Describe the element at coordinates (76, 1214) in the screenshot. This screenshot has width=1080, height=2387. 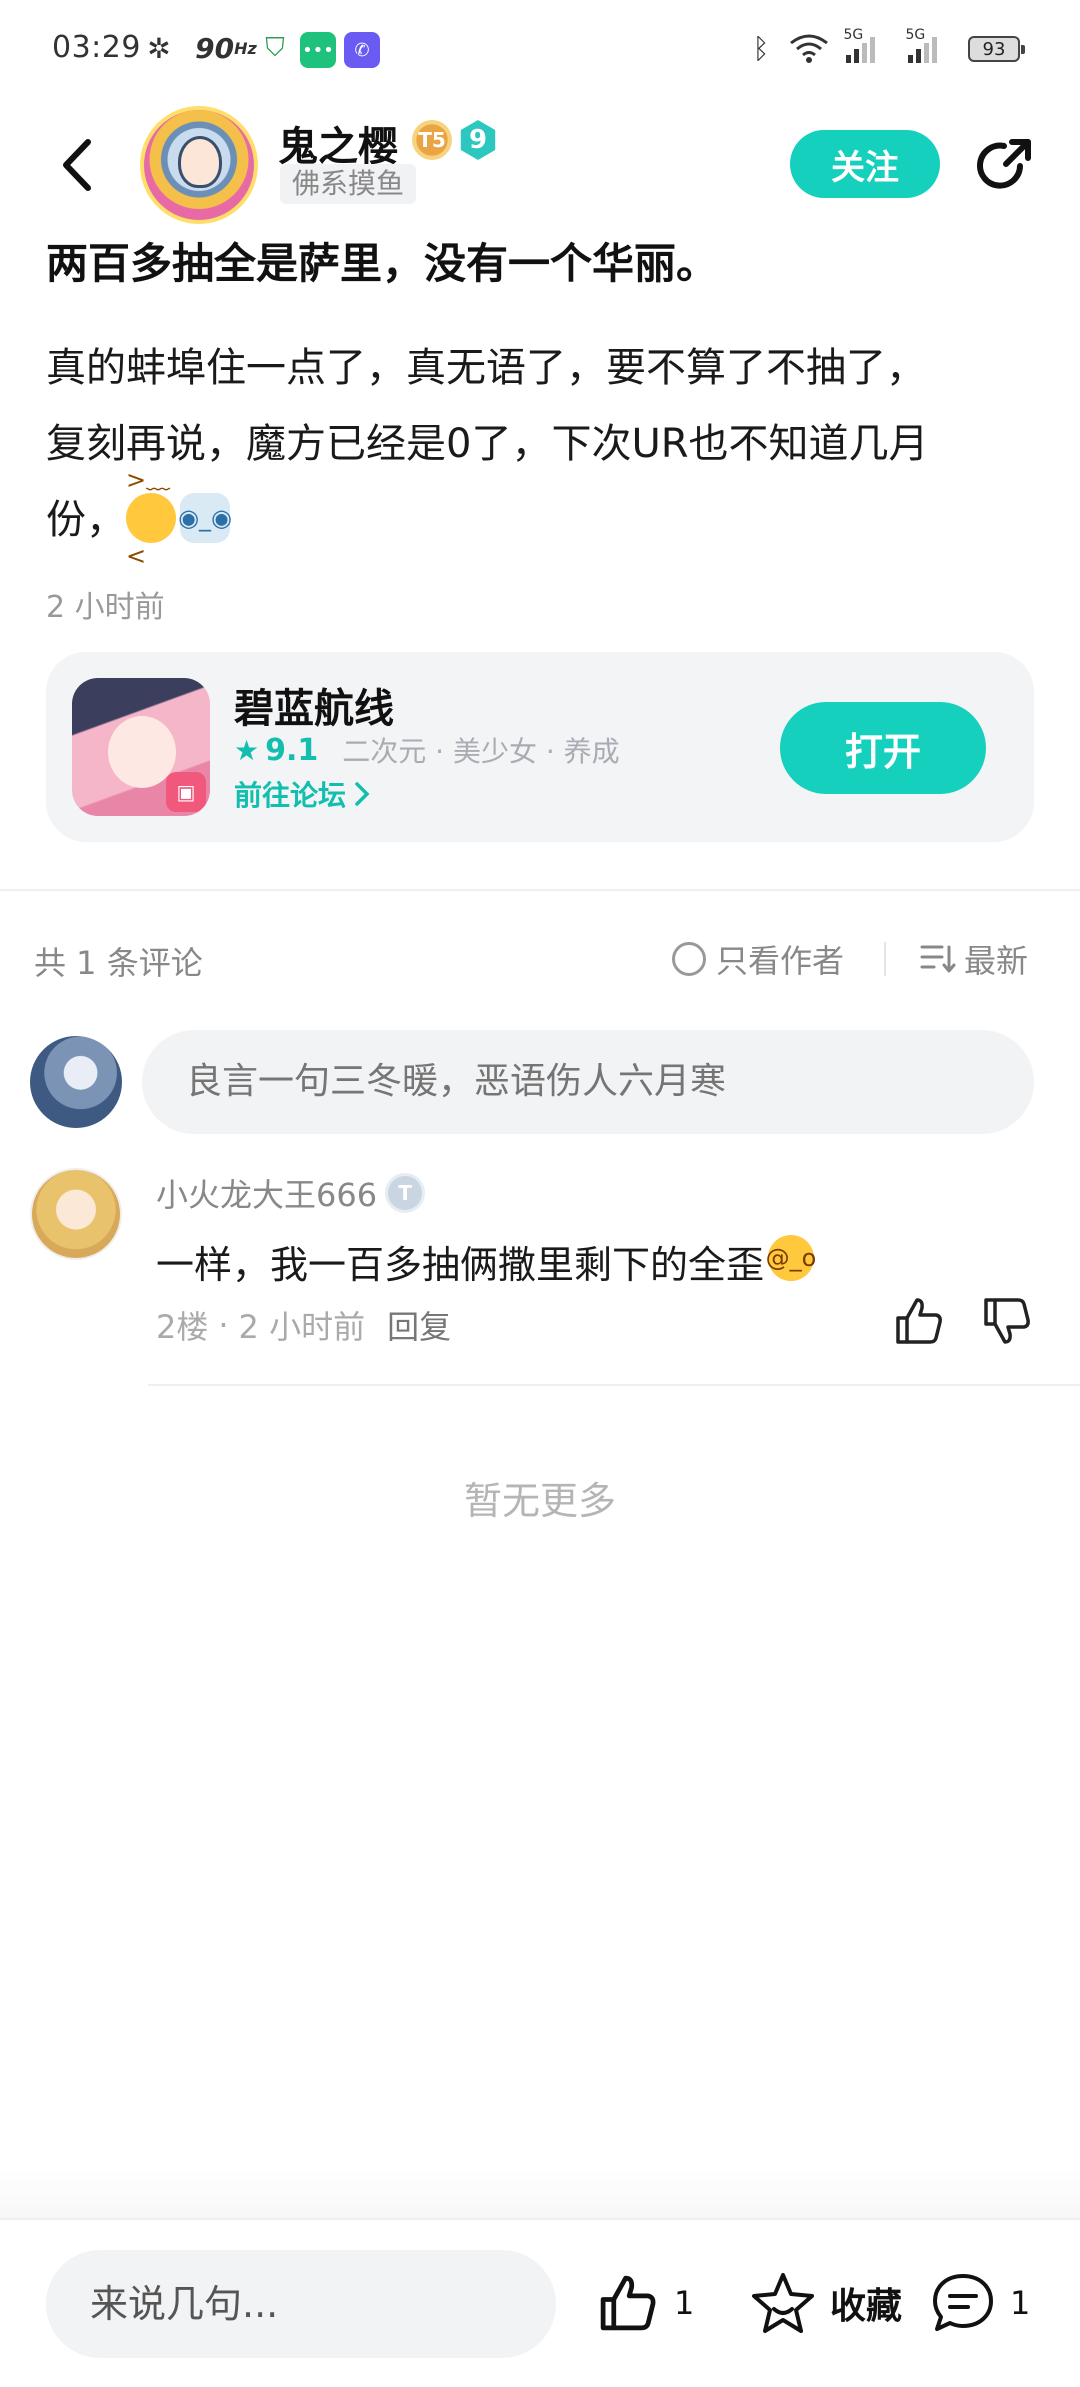
I see `commenter-avatar` at that location.